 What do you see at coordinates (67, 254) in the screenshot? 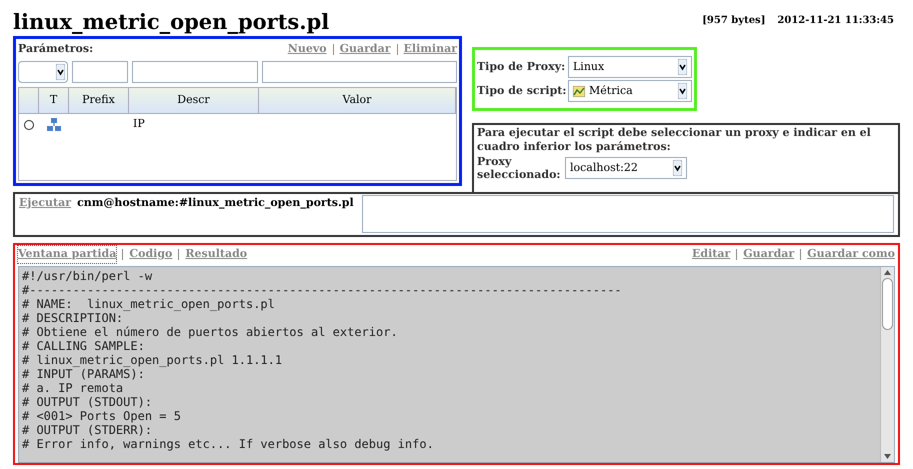
I see `view-tab: Ventana partida` at bounding box center [67, 254].